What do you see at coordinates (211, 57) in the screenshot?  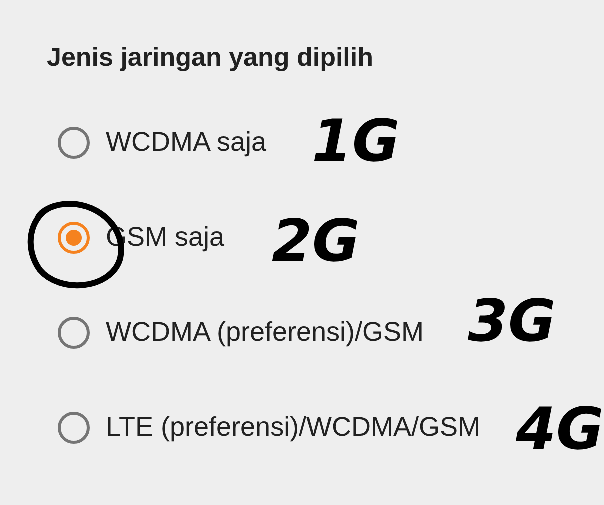 I see `section-title: Jenis jaringan yang dipilih` at bounding box center [211, 57].